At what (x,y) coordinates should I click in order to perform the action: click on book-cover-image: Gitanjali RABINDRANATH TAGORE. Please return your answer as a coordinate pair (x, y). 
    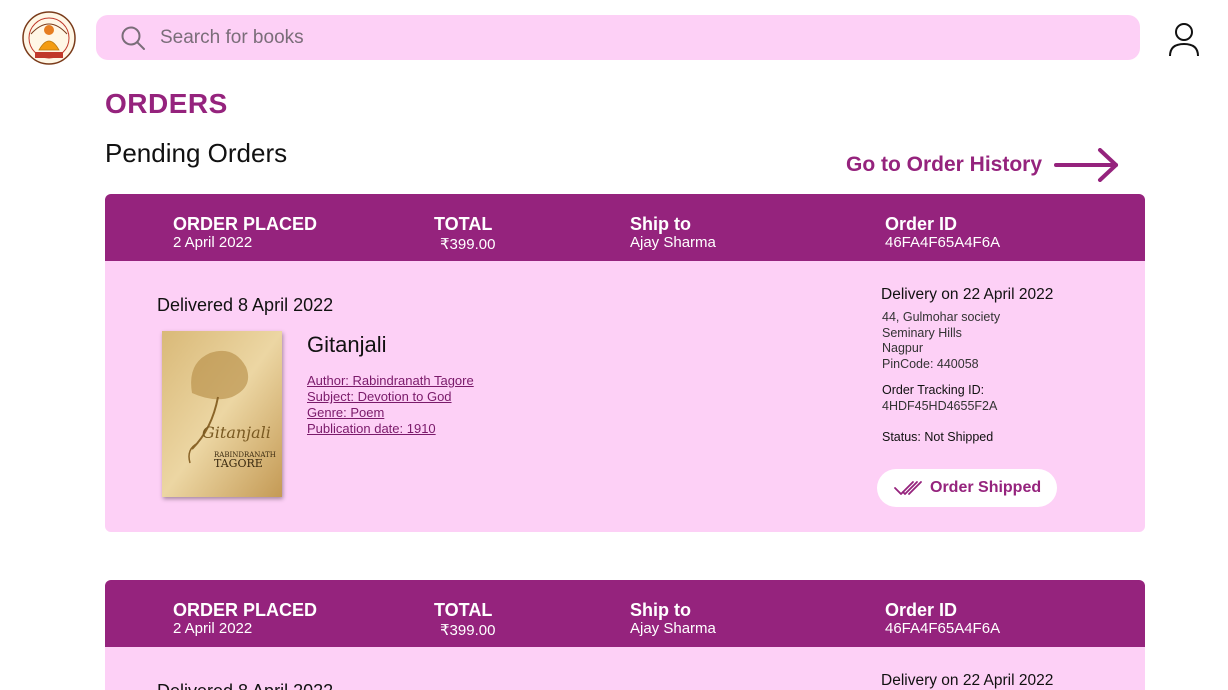
    Looking at the image, I should click on (222, 414).